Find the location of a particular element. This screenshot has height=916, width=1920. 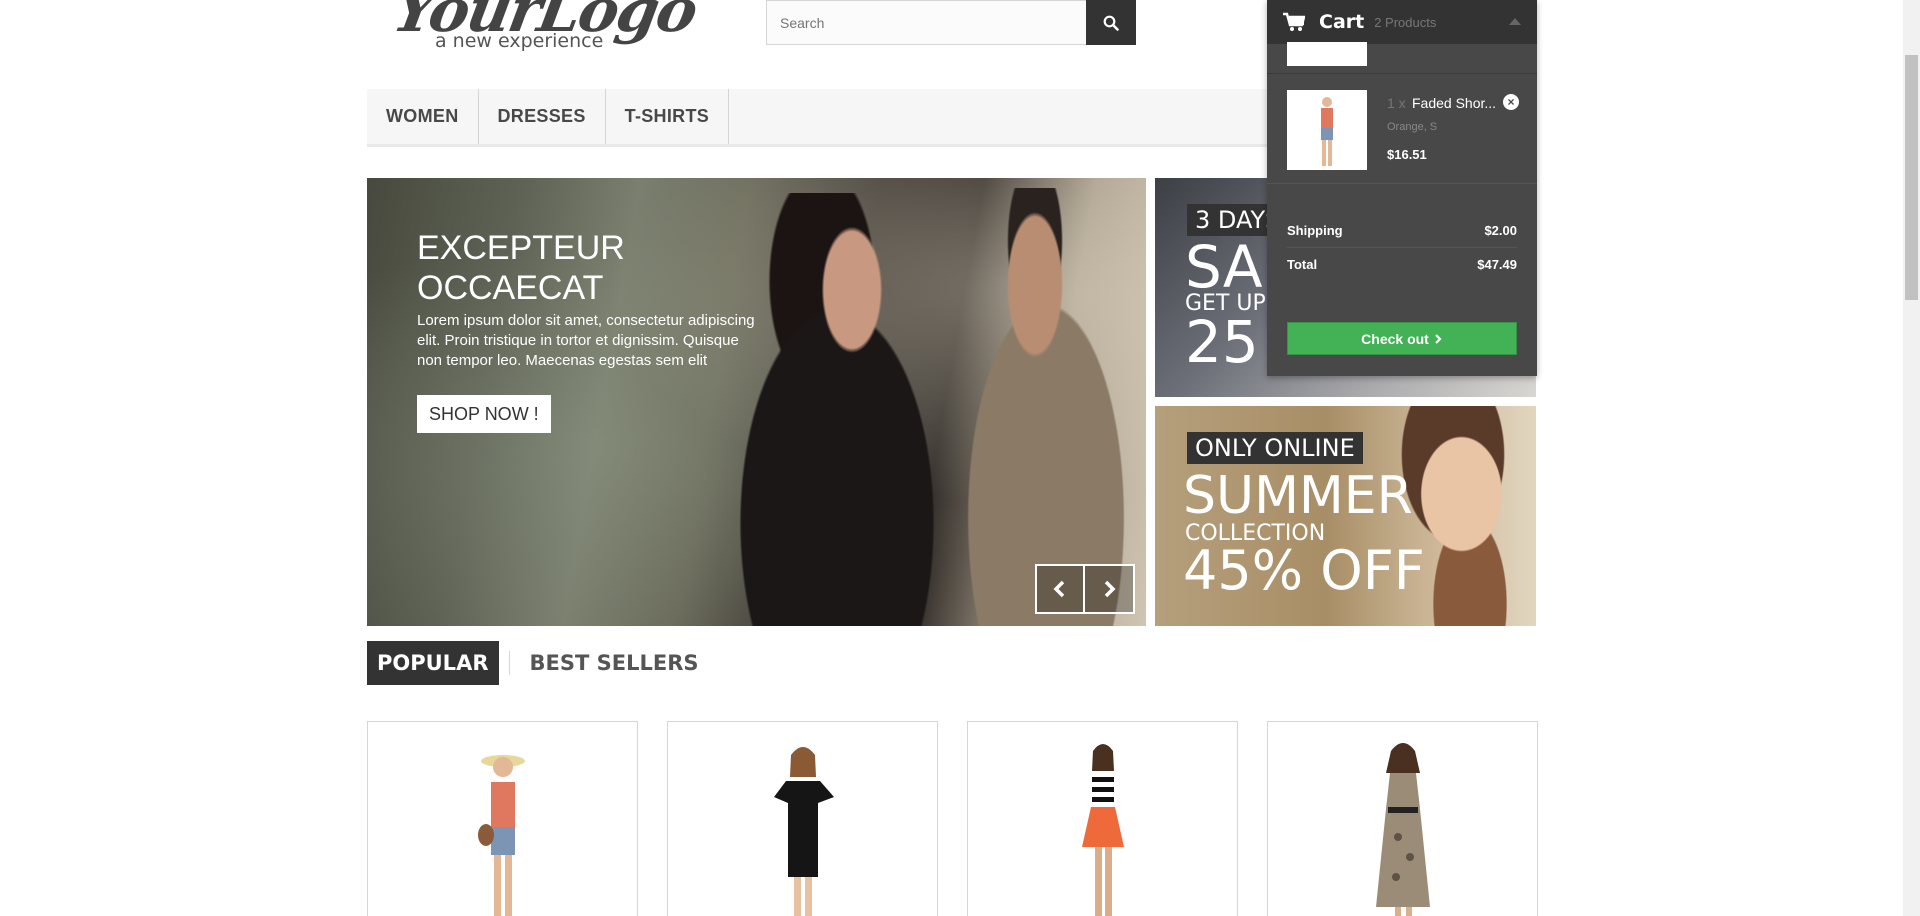

shipping-label: Shipping is located at coordinates (1315, 230).